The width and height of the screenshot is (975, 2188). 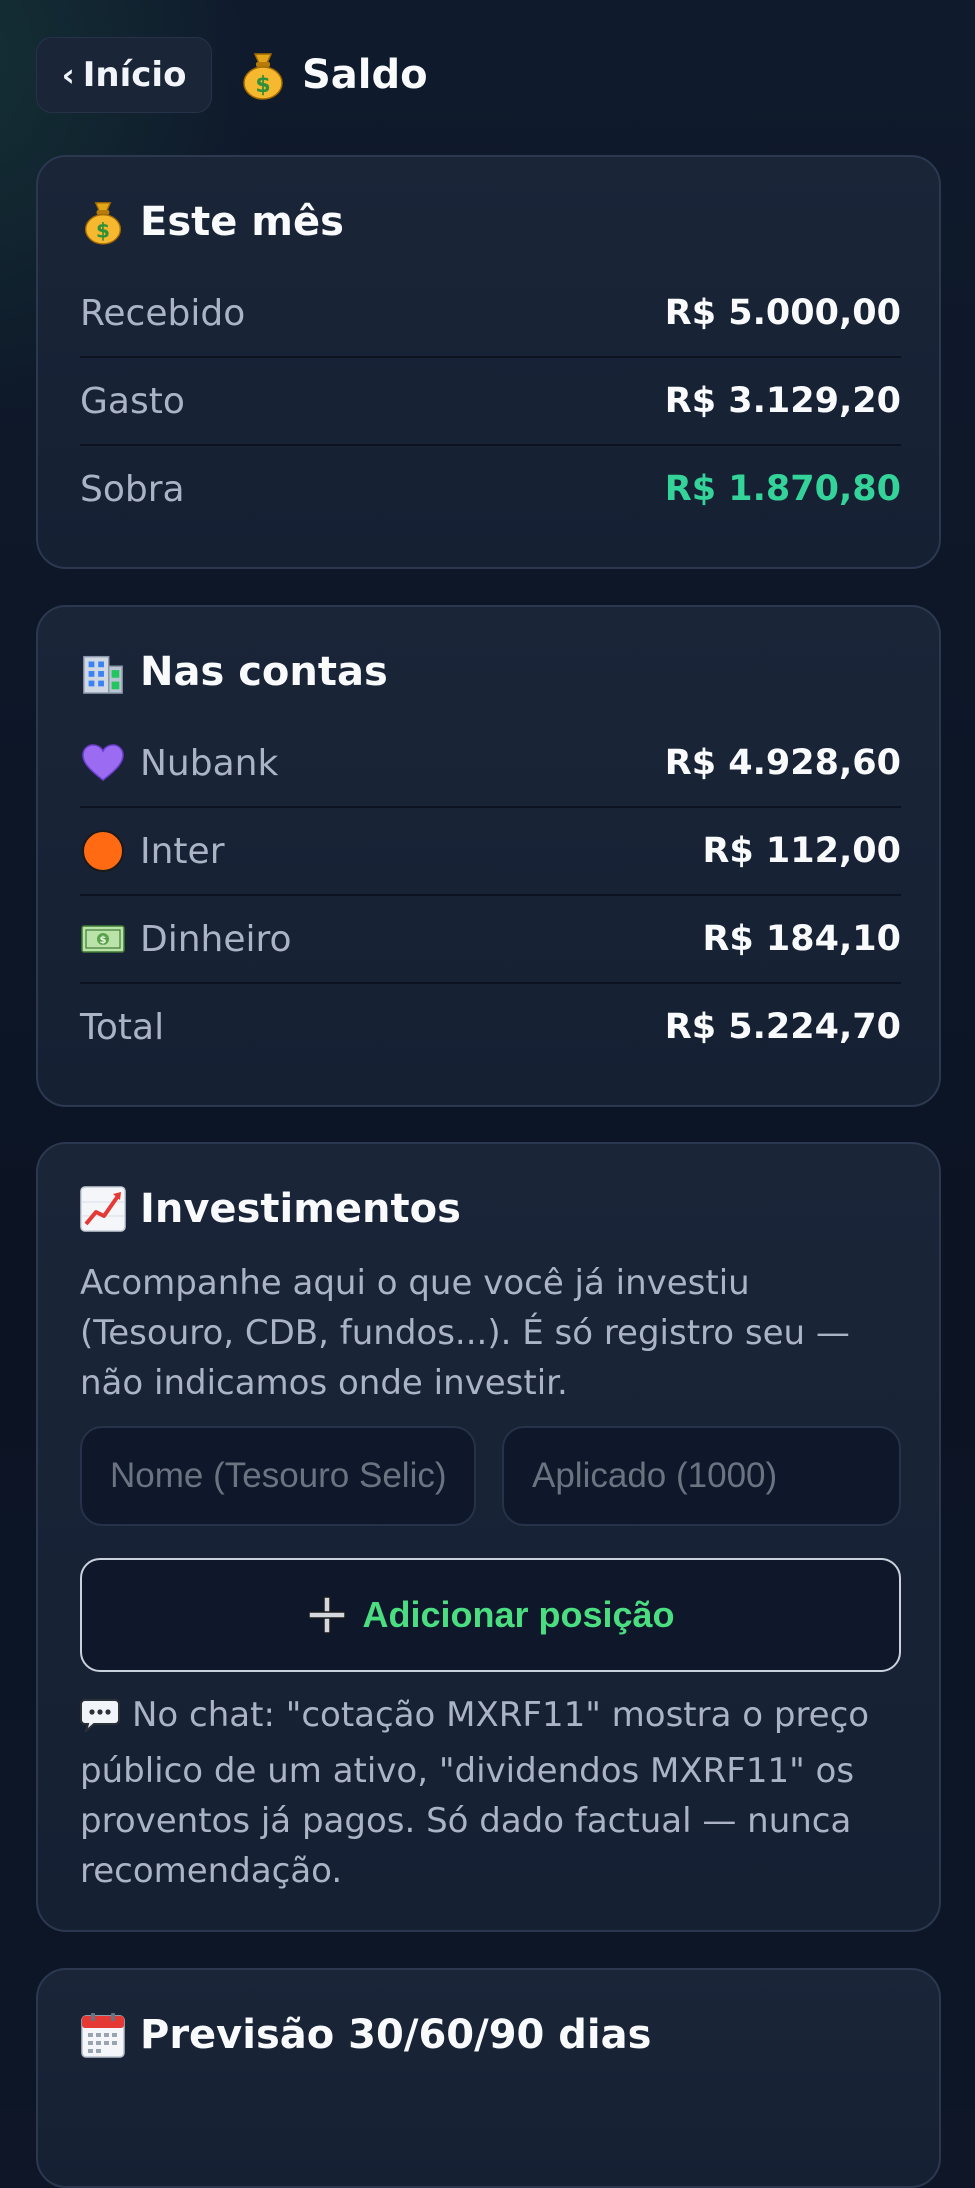 What do you see at coordinates (488, 2078) in the screenshot?
I see `forecast-card: Previsão 30/60/90 dias` at bounding box center [488, 2078].